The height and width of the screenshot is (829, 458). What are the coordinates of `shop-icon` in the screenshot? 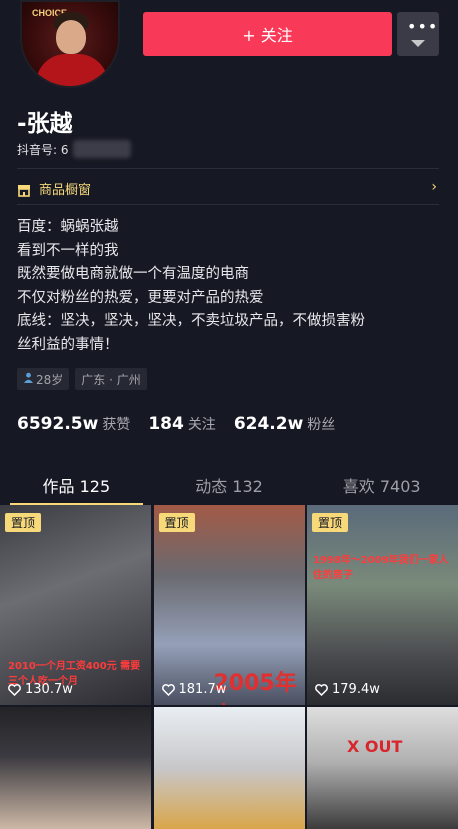 It's located at (24, 189).